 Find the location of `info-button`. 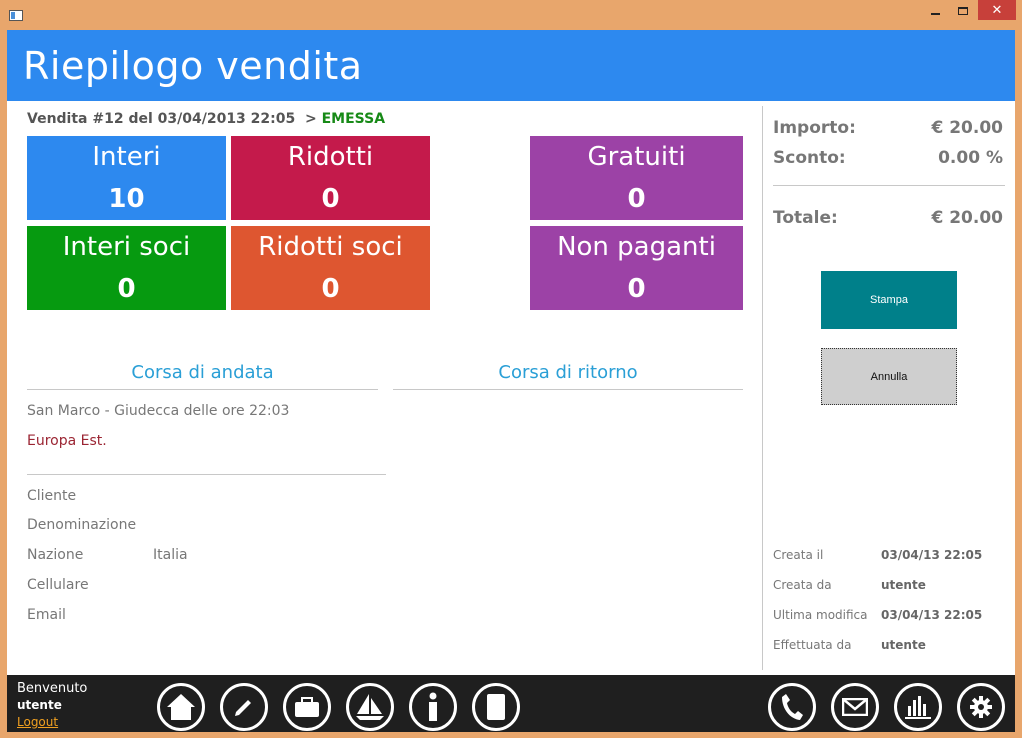

info-button is located at coordinates (433, 707).